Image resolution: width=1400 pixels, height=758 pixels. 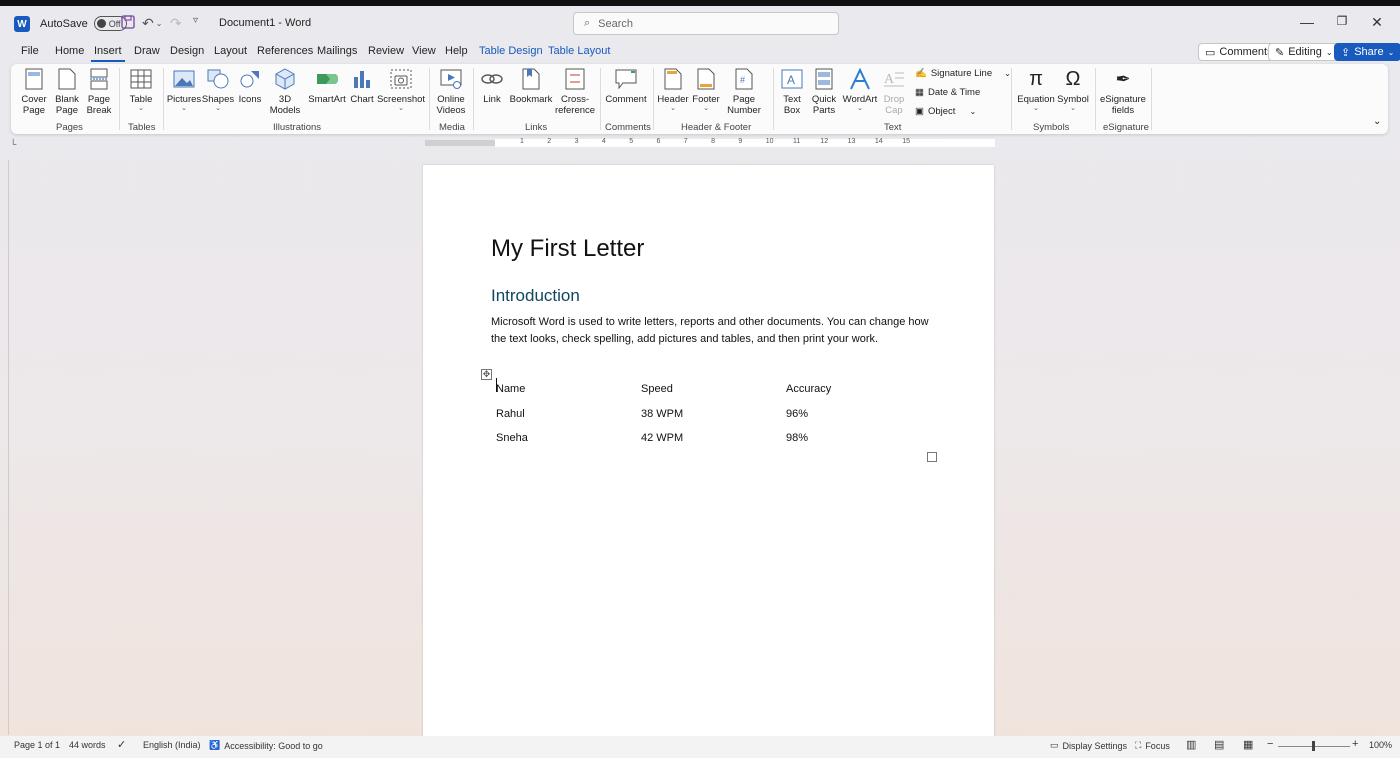 What do you see at coordinates (147, 51) in the screenshot?
I see `tab-draw: Draw` at bounding box center [147, 51].